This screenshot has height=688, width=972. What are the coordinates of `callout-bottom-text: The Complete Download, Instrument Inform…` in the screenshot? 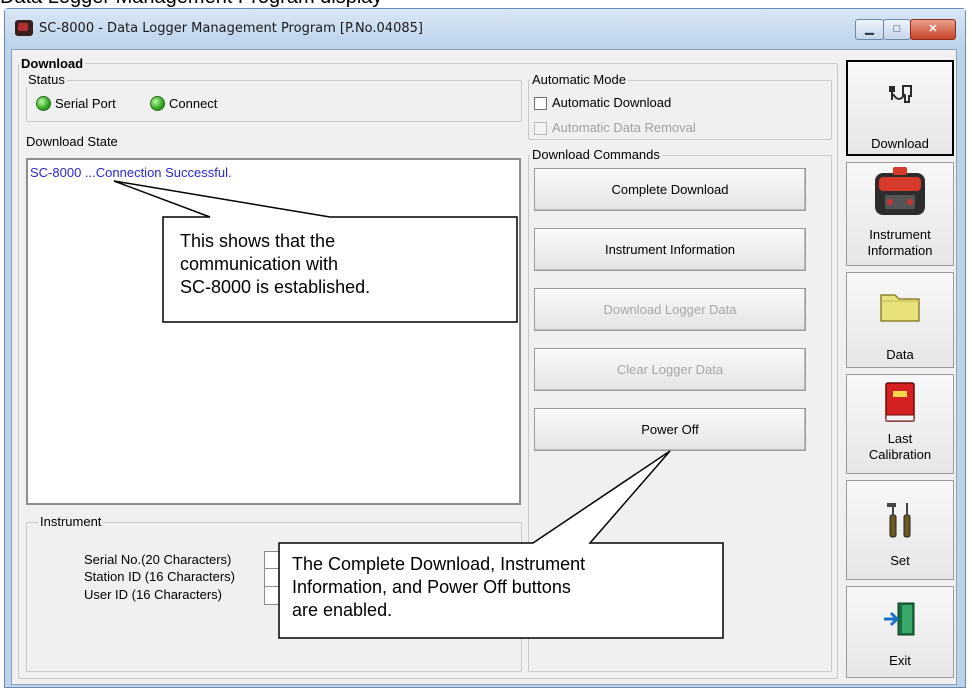 It's located at (439, 587).